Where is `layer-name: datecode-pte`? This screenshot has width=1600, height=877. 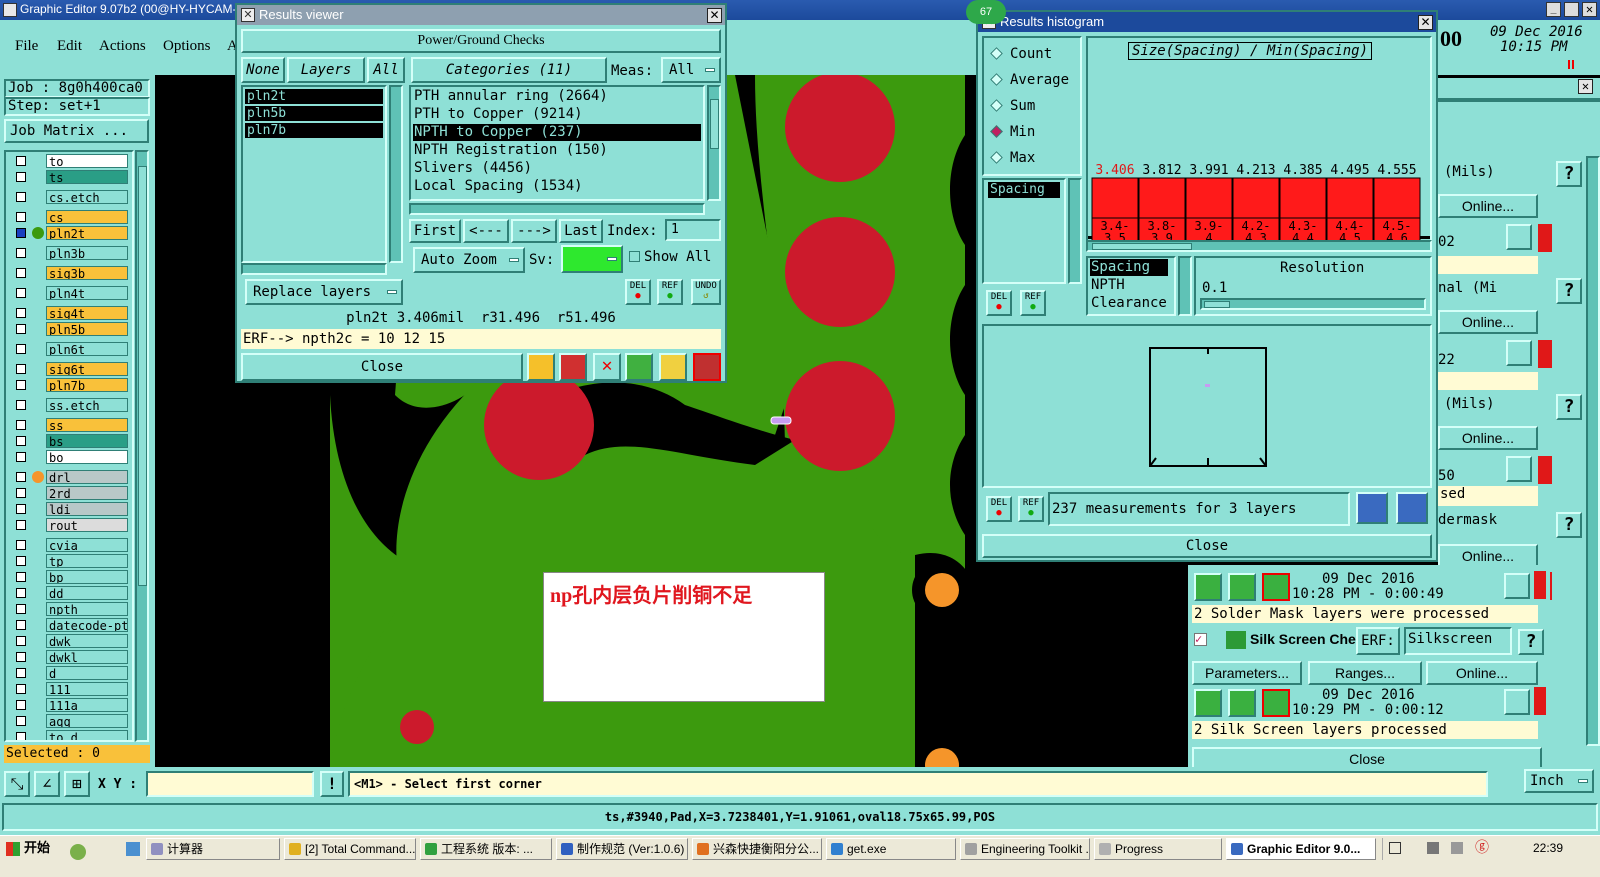 layer-name: datecode-pte is located at coordinates (87, 625).